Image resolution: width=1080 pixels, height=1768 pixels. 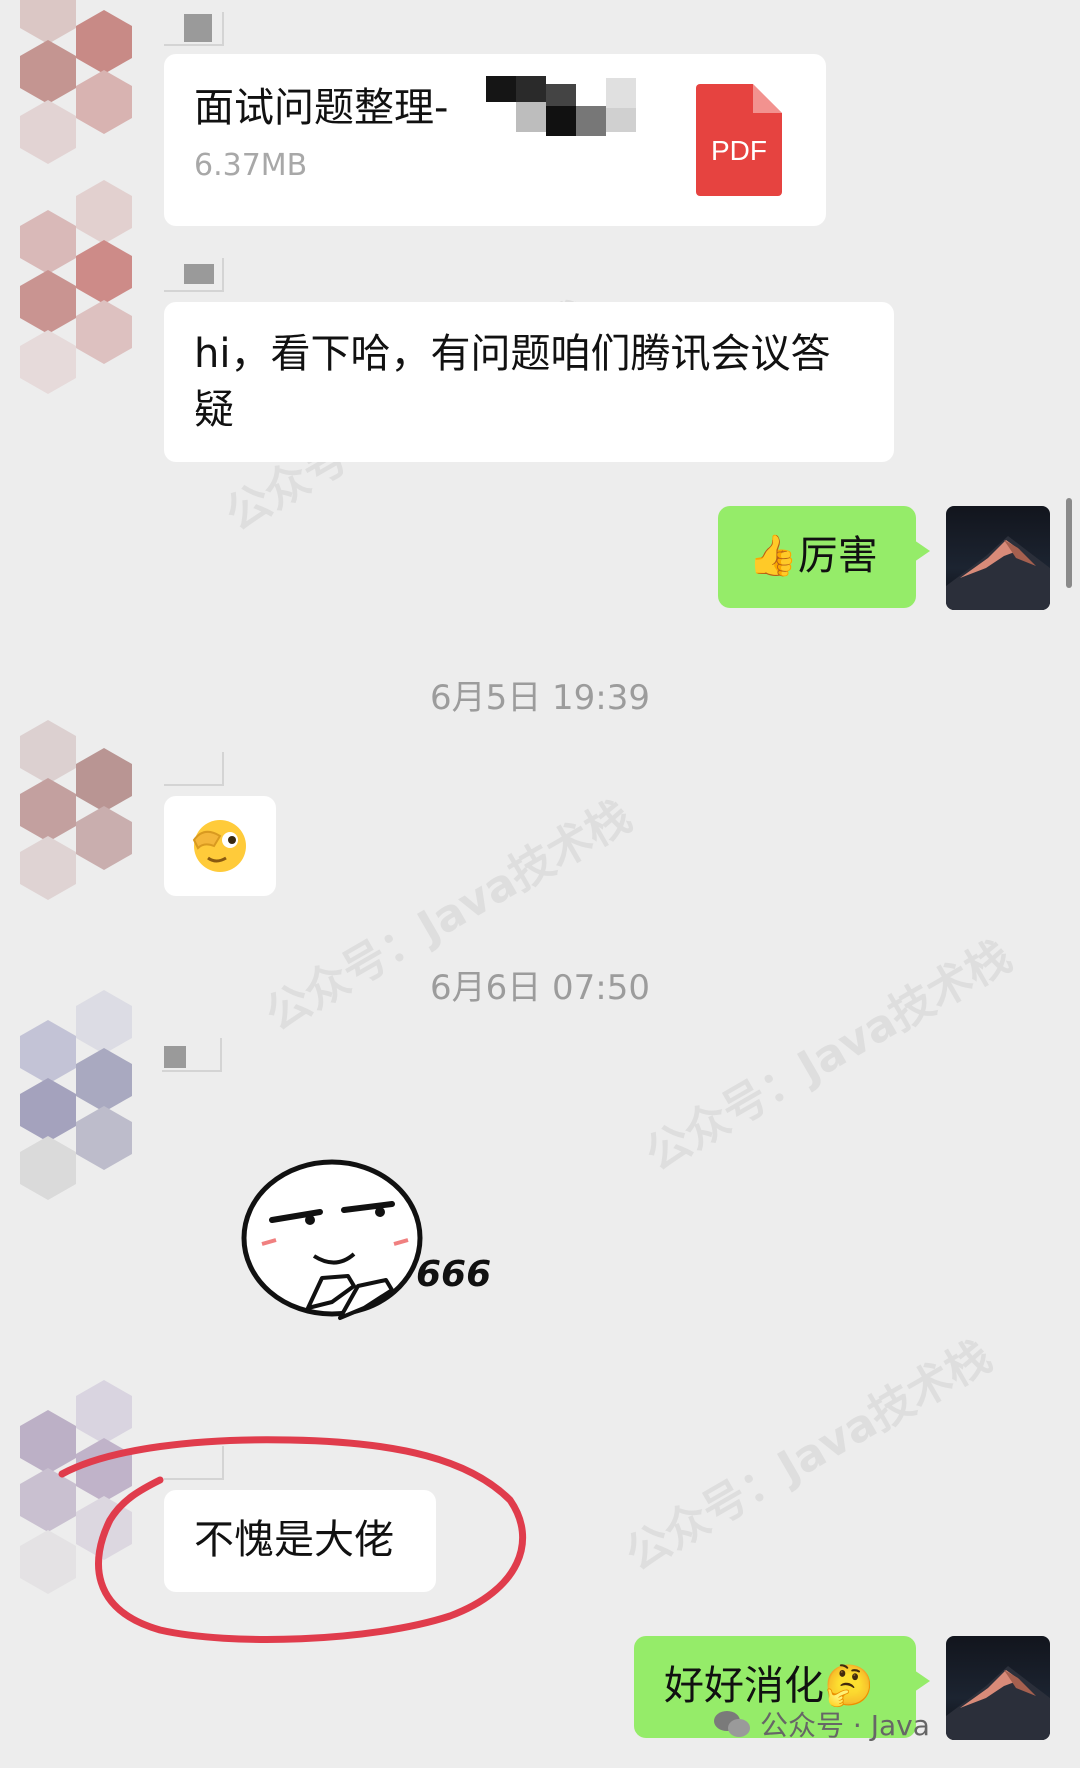 What do you see at coordinates (849, 1686) in the screenshot?
I see `thinking-face-icon: 🤔` at bounding box center [849, 1686].